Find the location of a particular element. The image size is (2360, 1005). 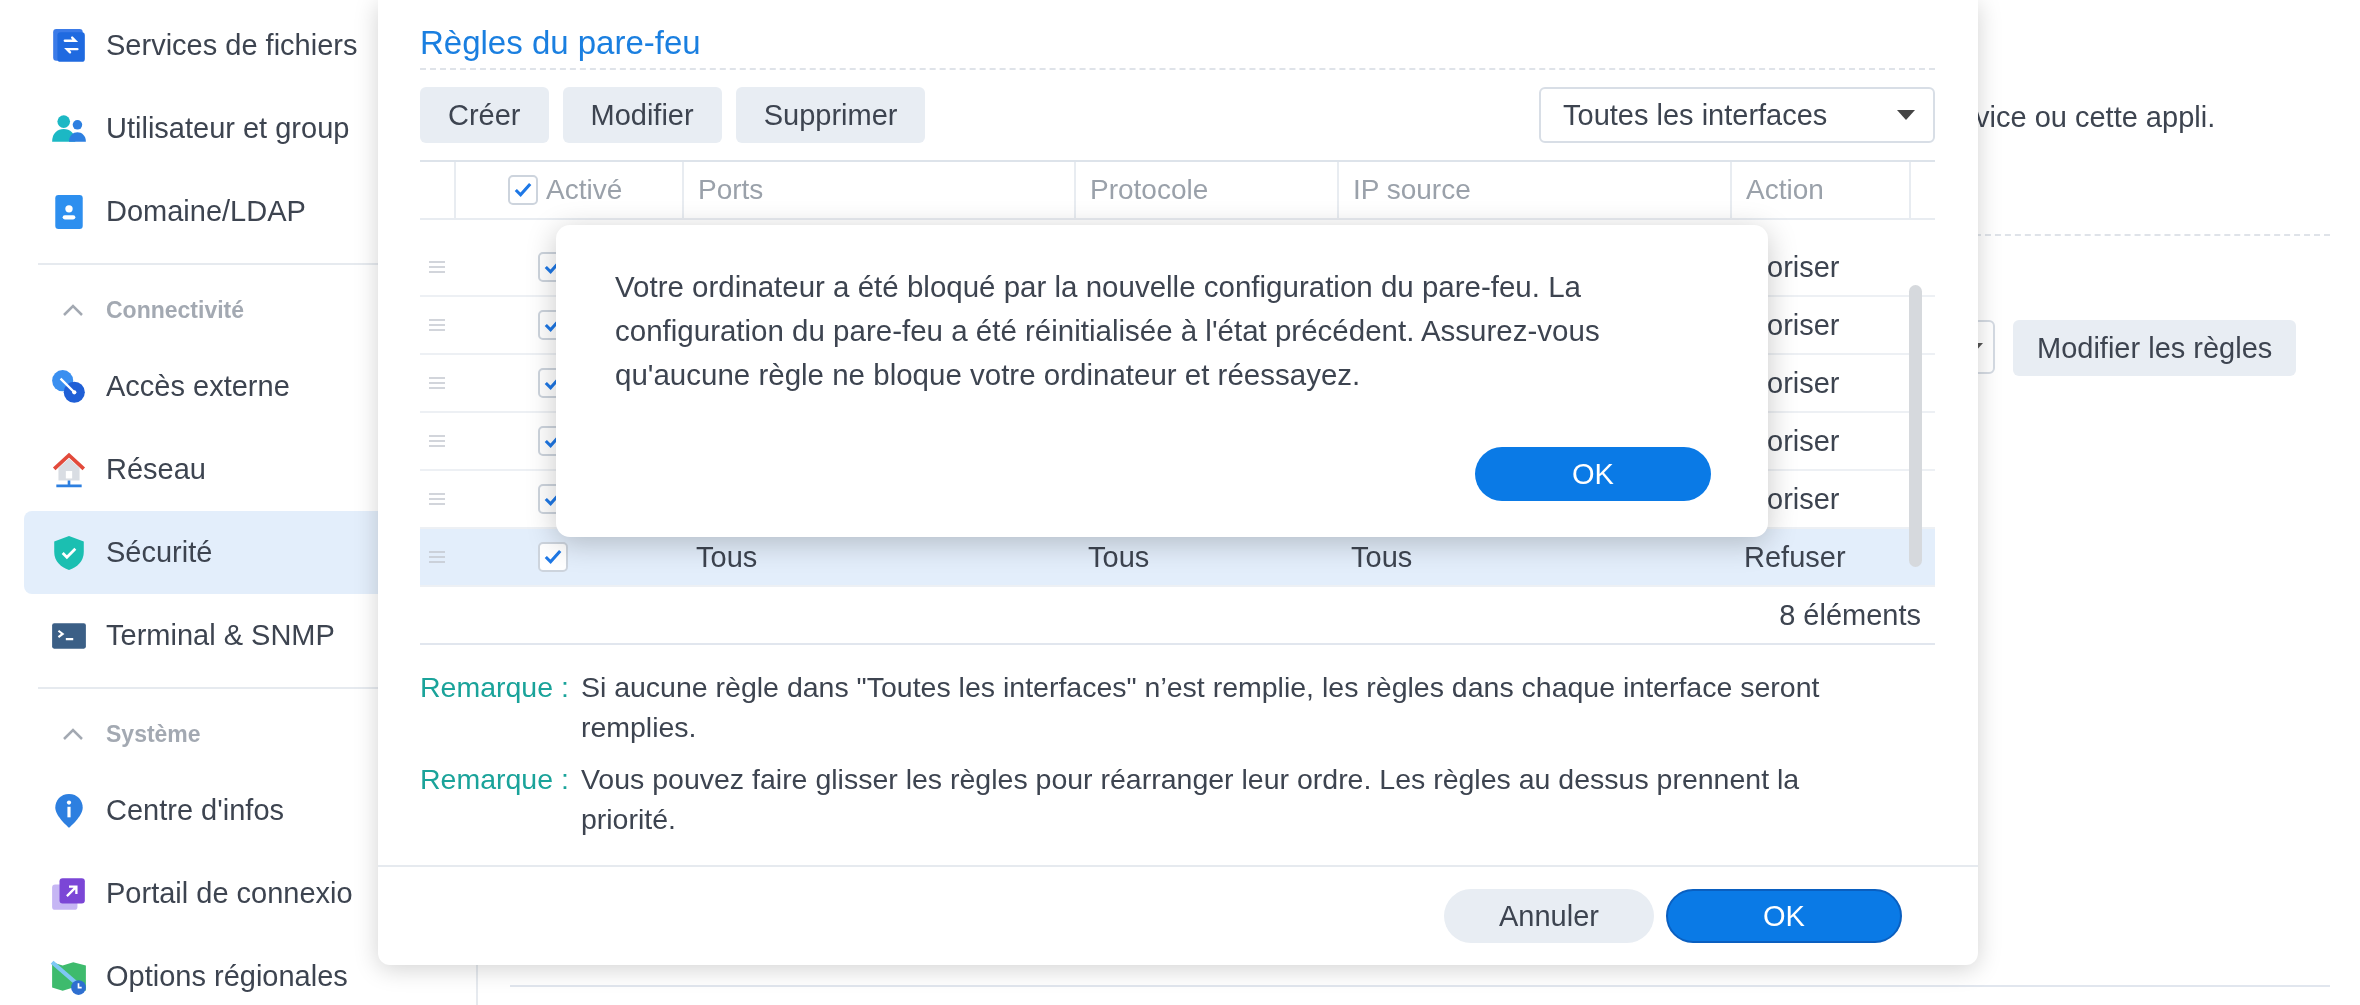

toolbar-button: Créer is located at coordinates (484, 115).